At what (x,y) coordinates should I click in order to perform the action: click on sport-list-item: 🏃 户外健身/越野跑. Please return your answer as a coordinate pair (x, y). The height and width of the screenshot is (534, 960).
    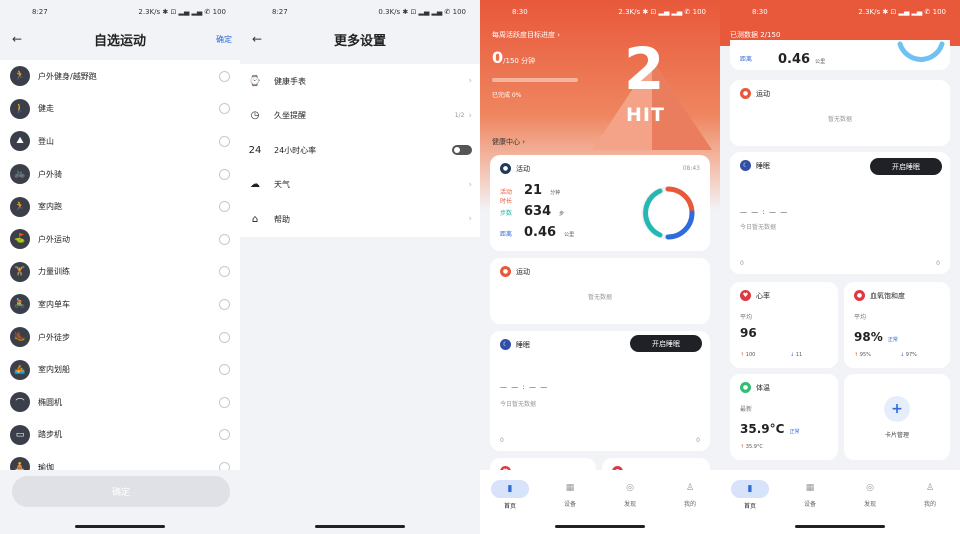
    Looking at the image, I should click on (120, 76).